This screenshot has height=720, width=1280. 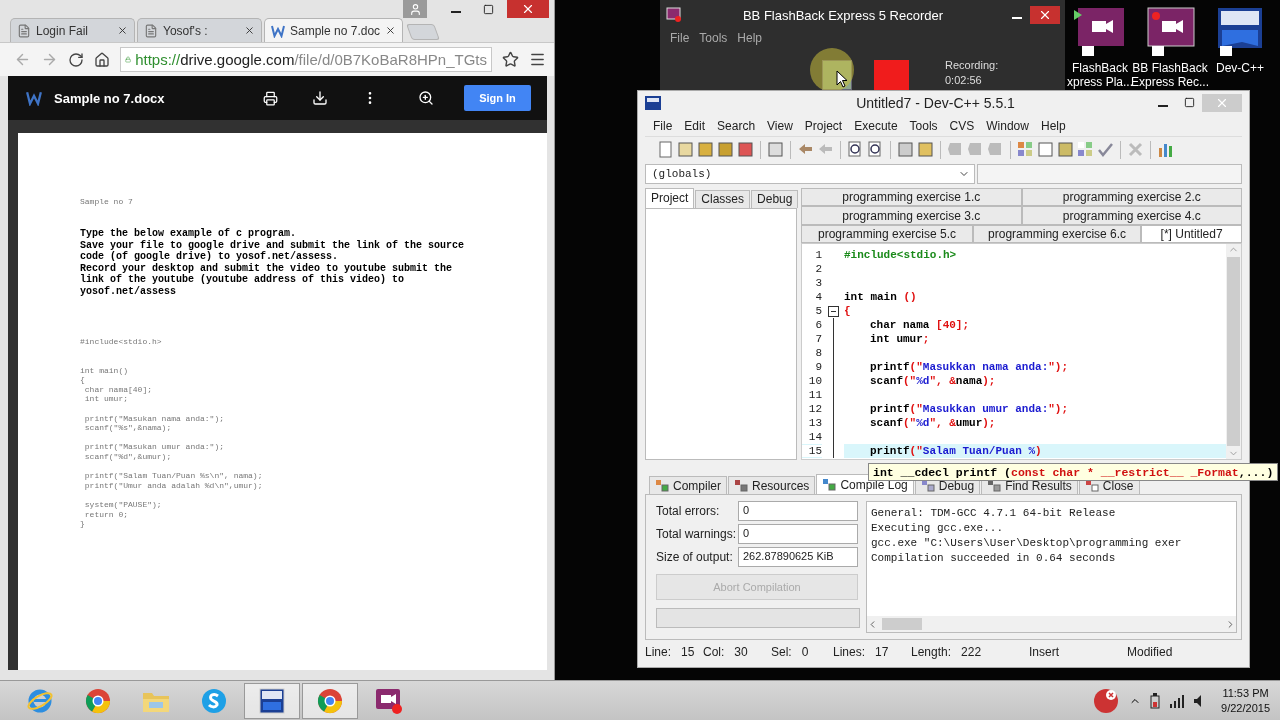 I want to click on code-text: #include<stdio.h>, so click(x=900, y=255).